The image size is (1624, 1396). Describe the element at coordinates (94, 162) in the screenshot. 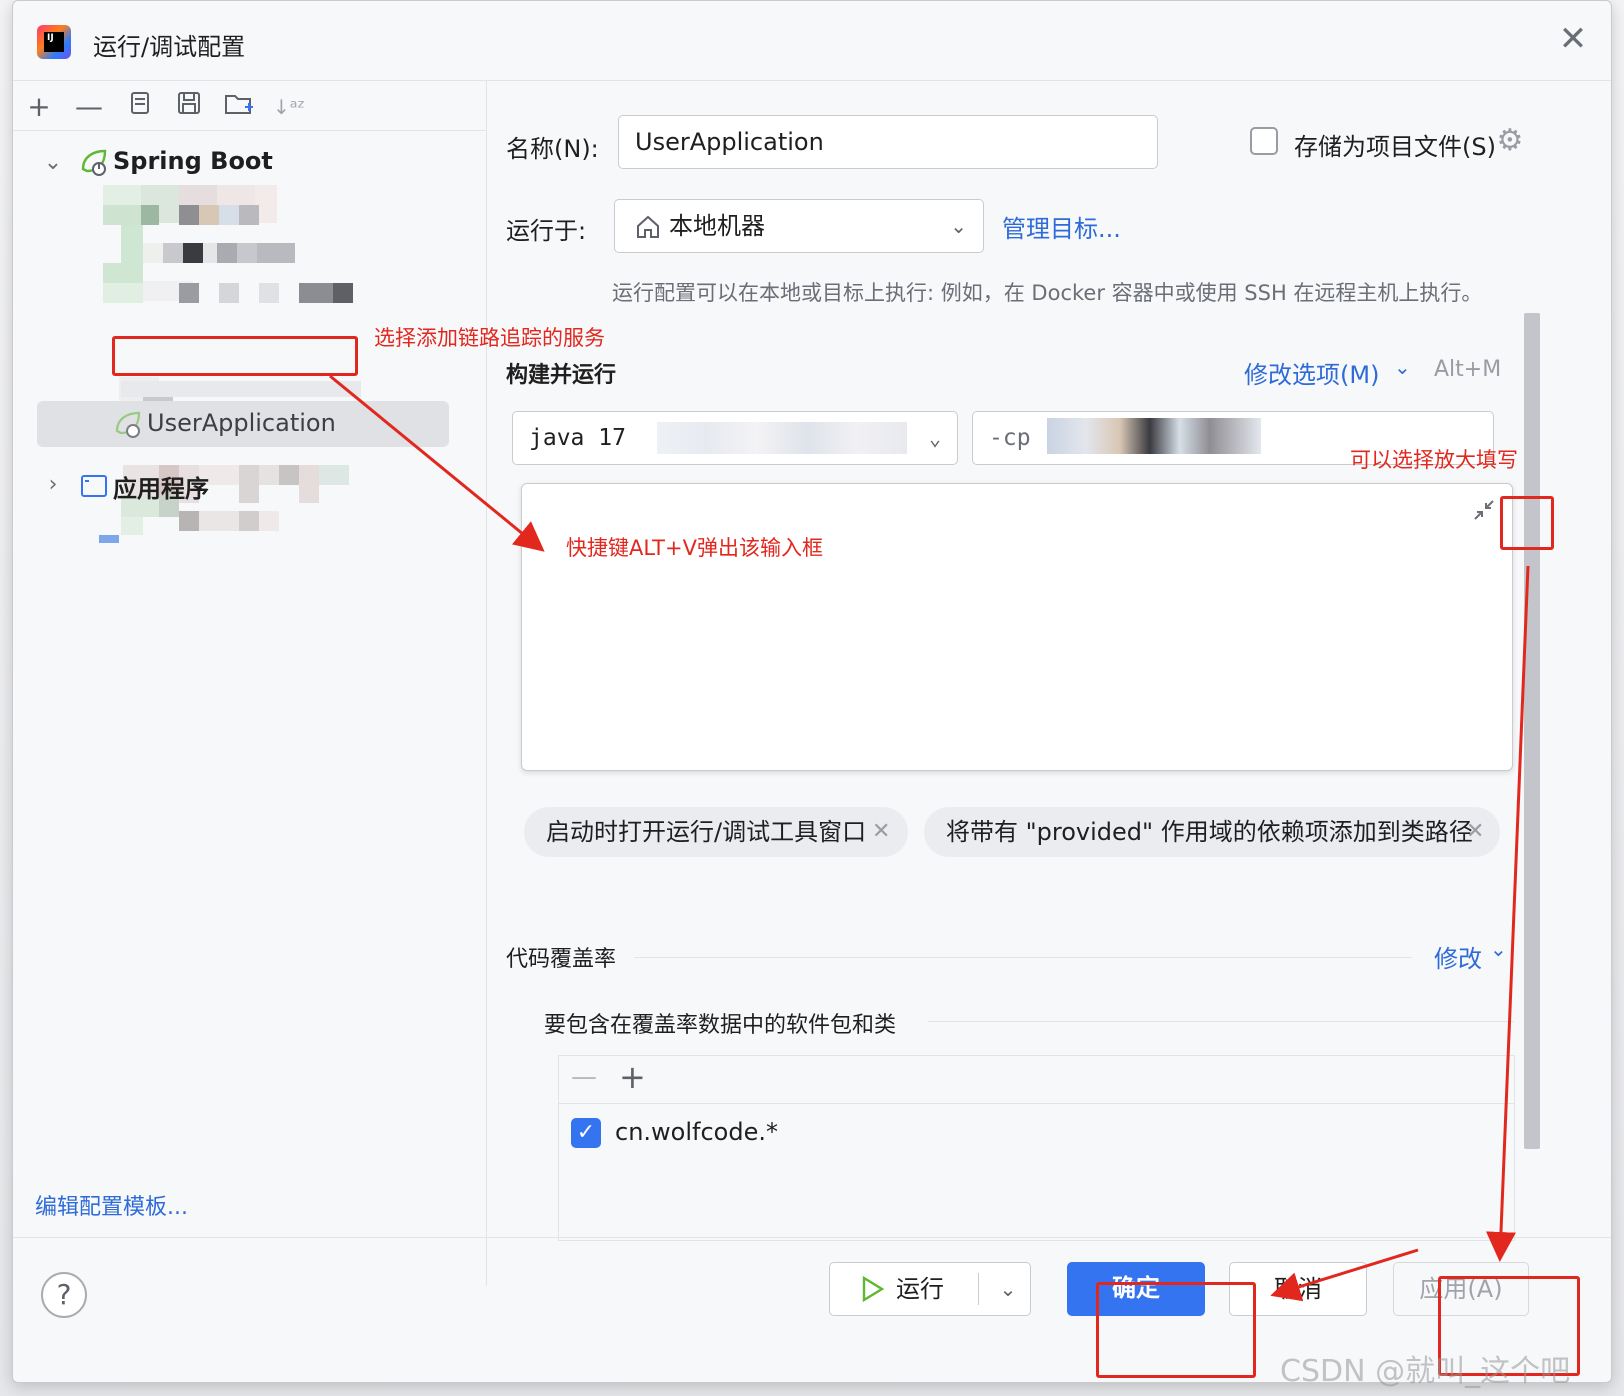

I see `spring-boot-icon` at that location.